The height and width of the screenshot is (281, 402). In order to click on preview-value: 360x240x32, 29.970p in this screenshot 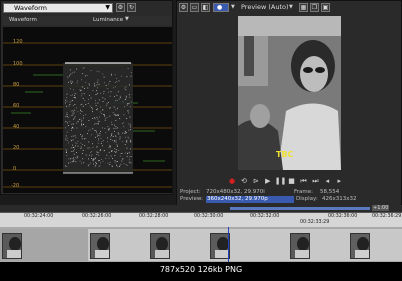, I will do `click(250, 199)`.